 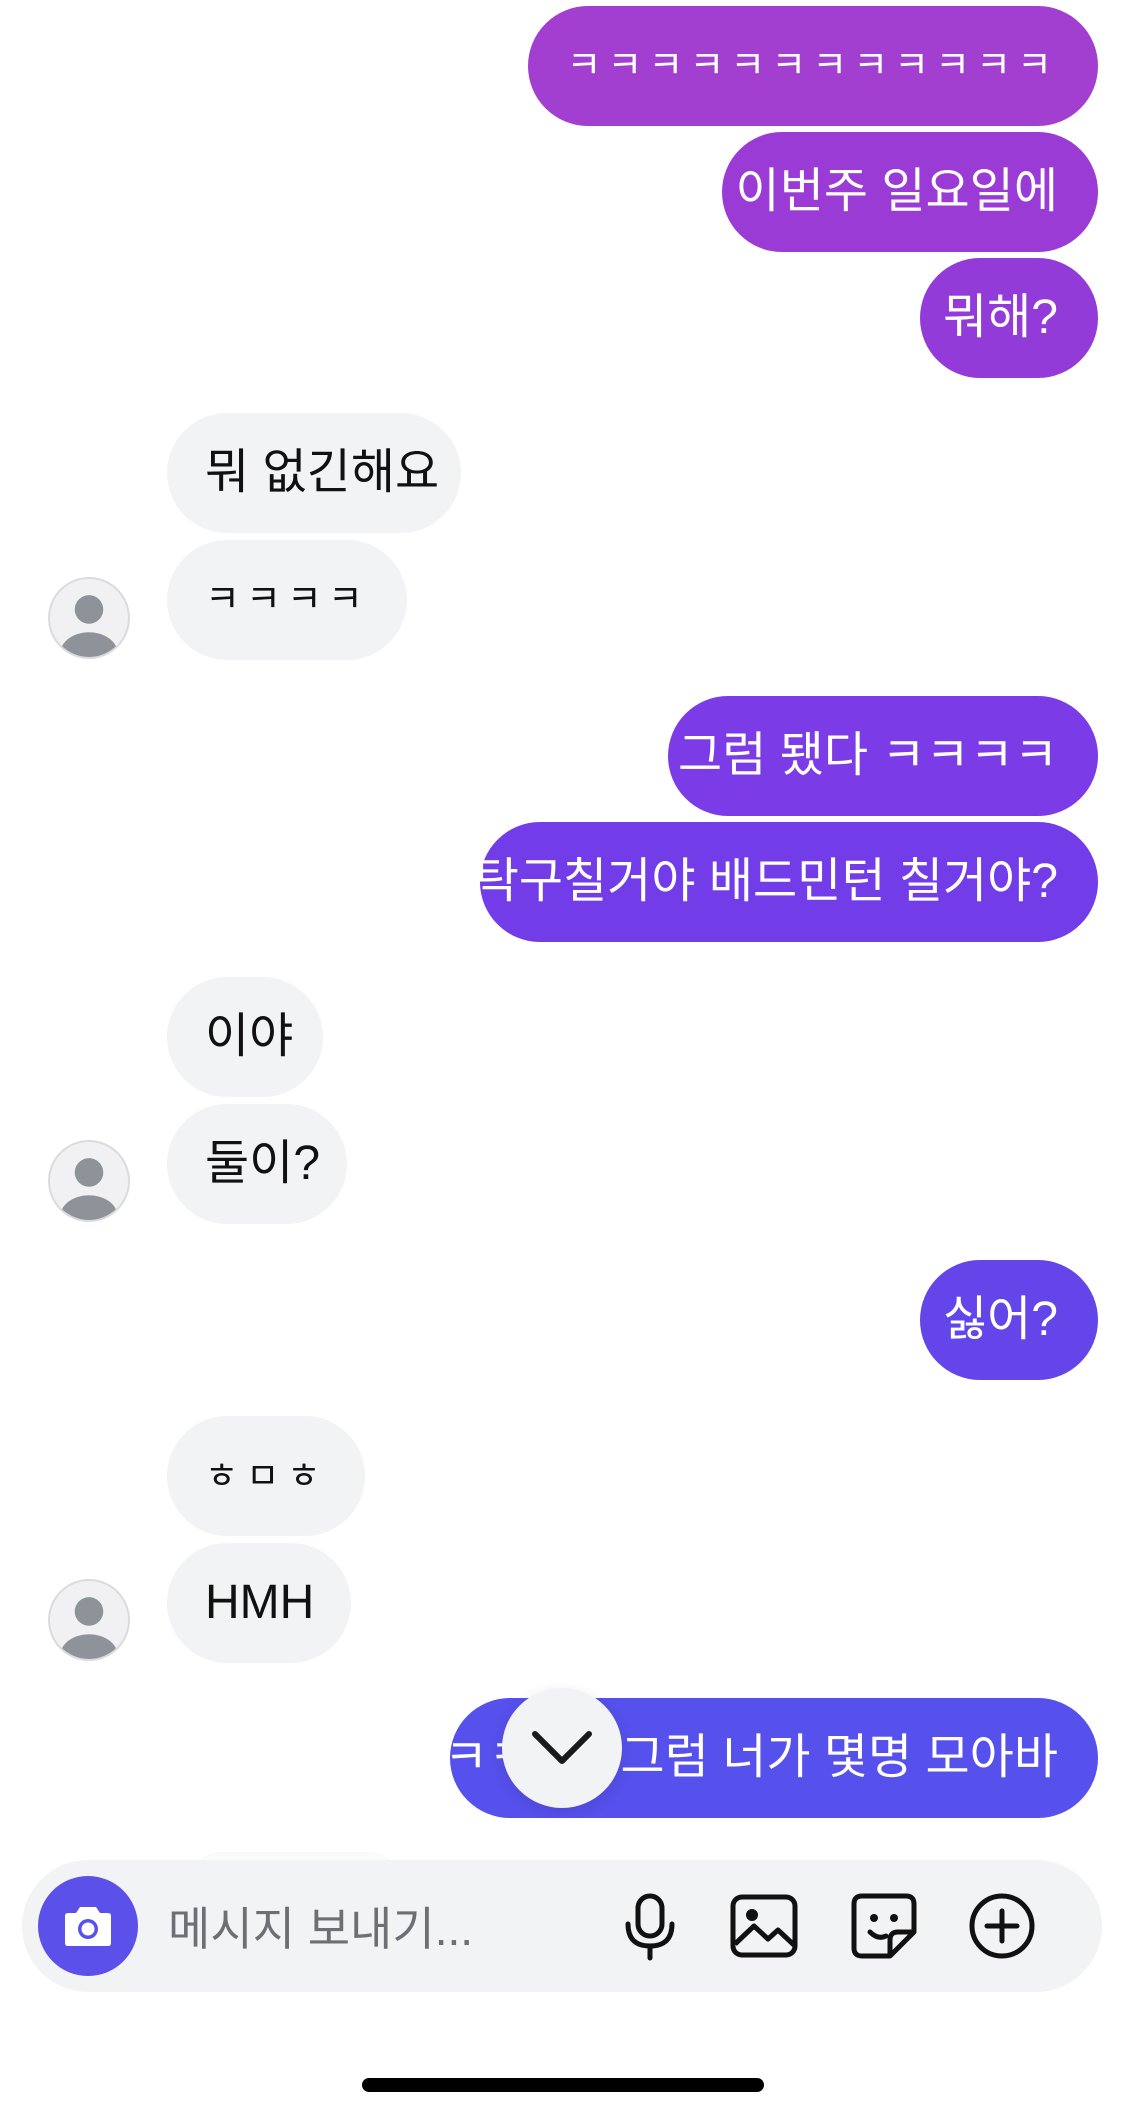 What do you see at coordinates (1000, 317) in the screenshot?
I see `message-text: 뭐해?` at bounding box center [1000, 317].